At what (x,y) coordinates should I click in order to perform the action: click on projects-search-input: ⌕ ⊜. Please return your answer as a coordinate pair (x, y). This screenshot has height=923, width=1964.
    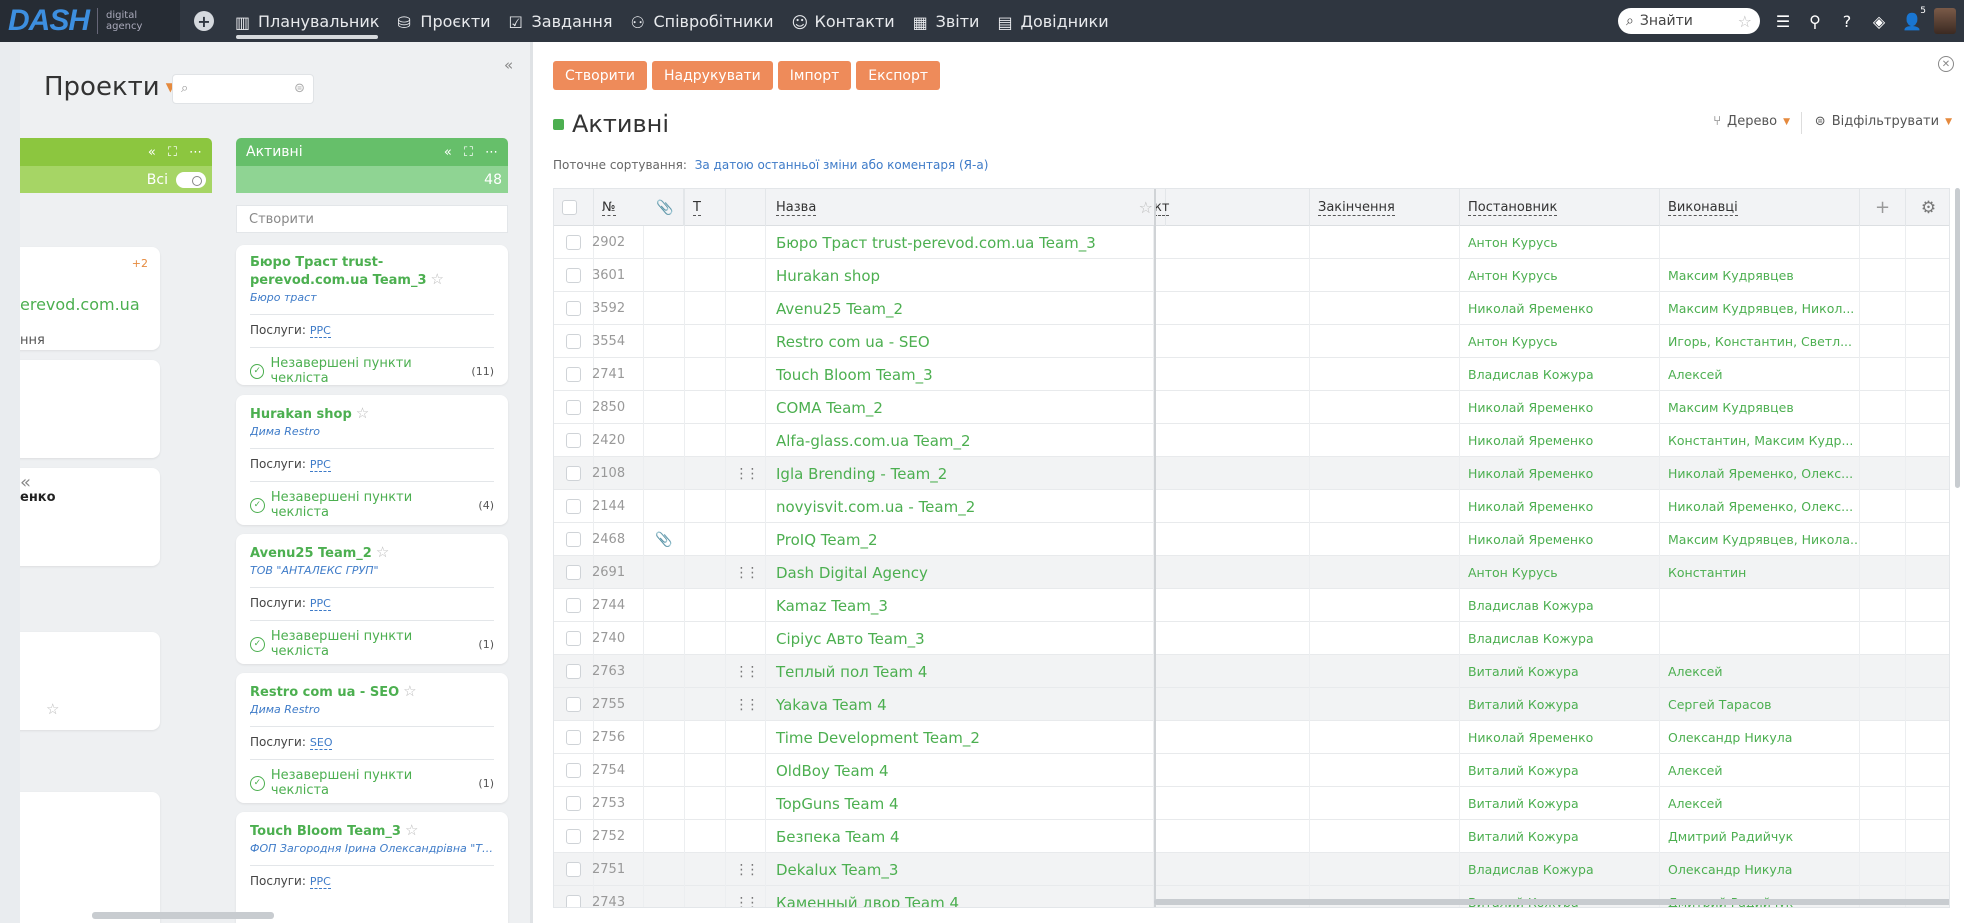
    Looking at the image, I should click on (243, 89).